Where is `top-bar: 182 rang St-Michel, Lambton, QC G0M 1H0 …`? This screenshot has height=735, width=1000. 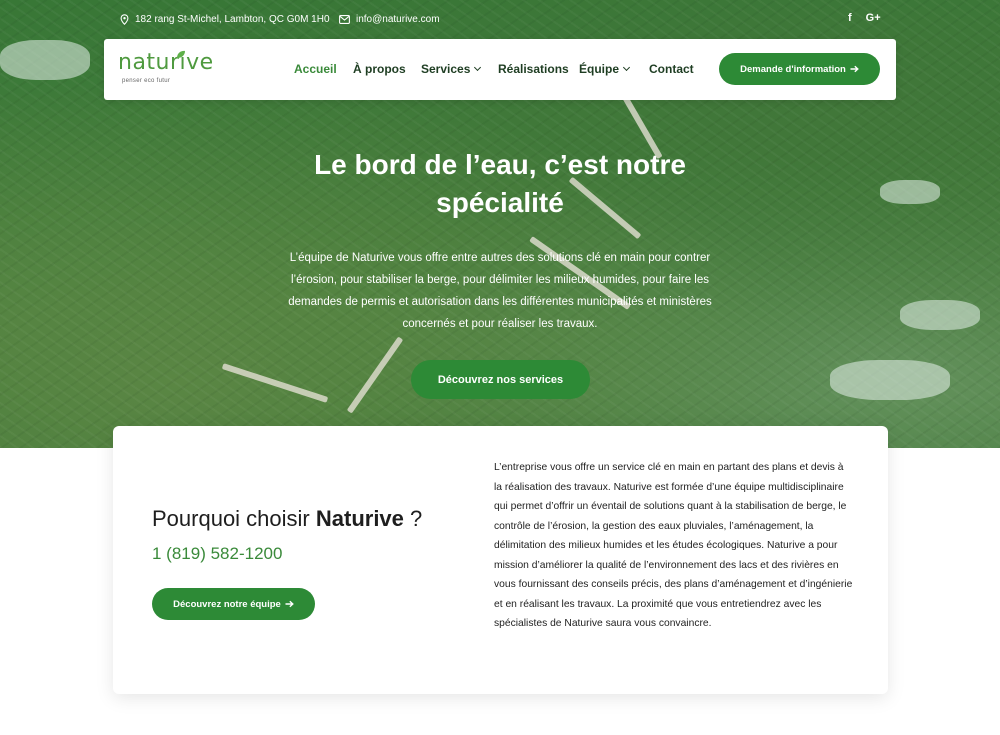
top-bar: 182 rang St-Michel, Lambton, QC G0M 1H0 … is located at coordinates (500, 21).